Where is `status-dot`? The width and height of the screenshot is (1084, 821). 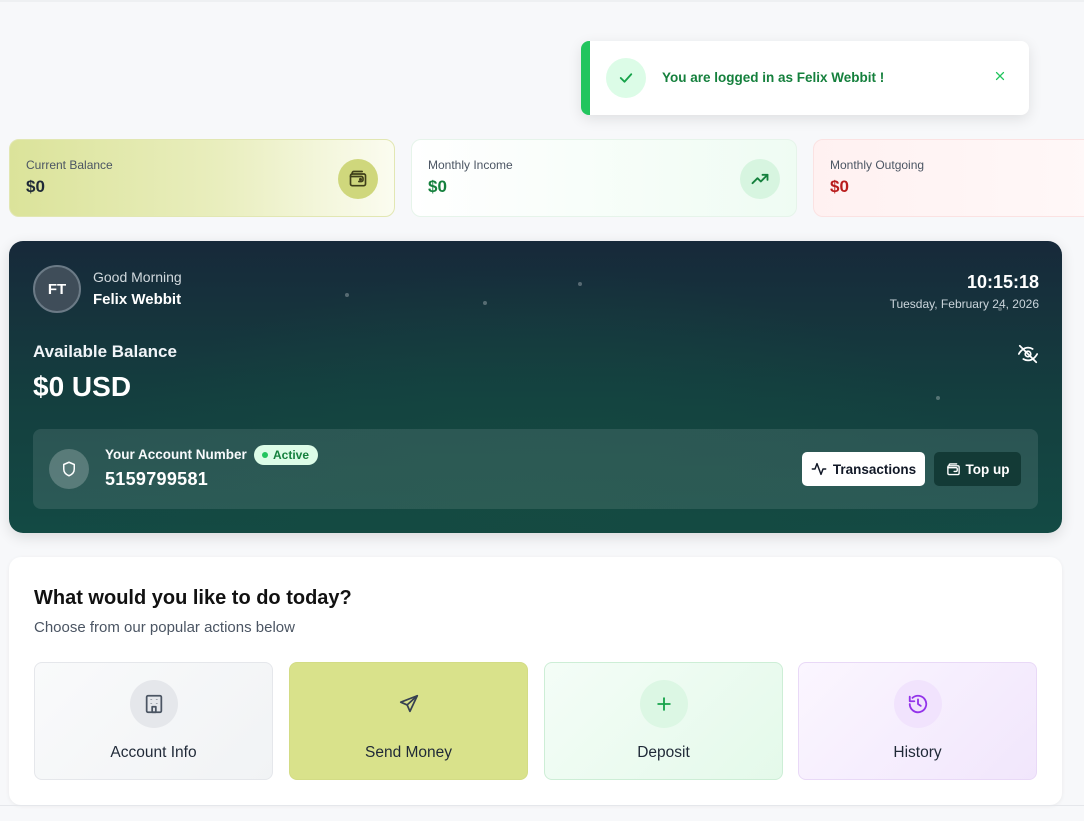
status-dot is located at coordinates (265, 455).